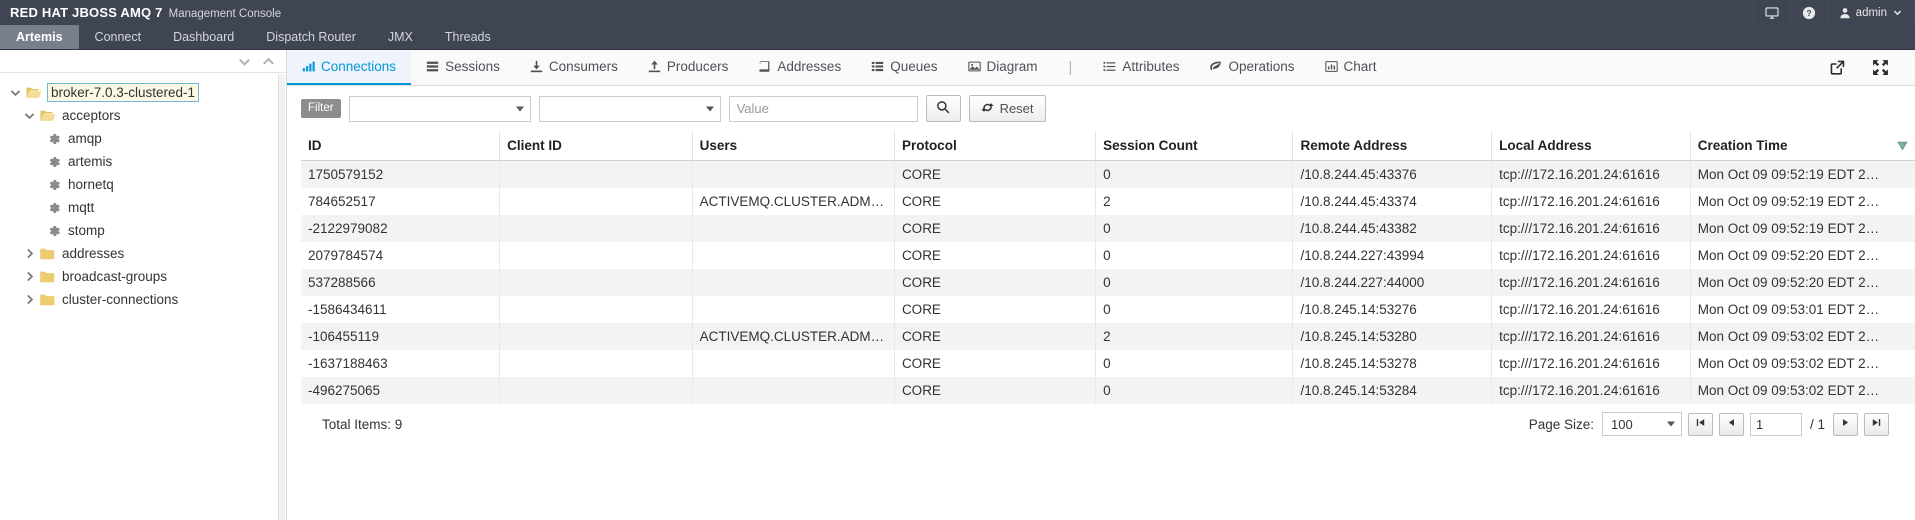  Describe the element at coordinates (93, 253) in the screenshot. I see `tree-label-addresses: addresses` at that location.